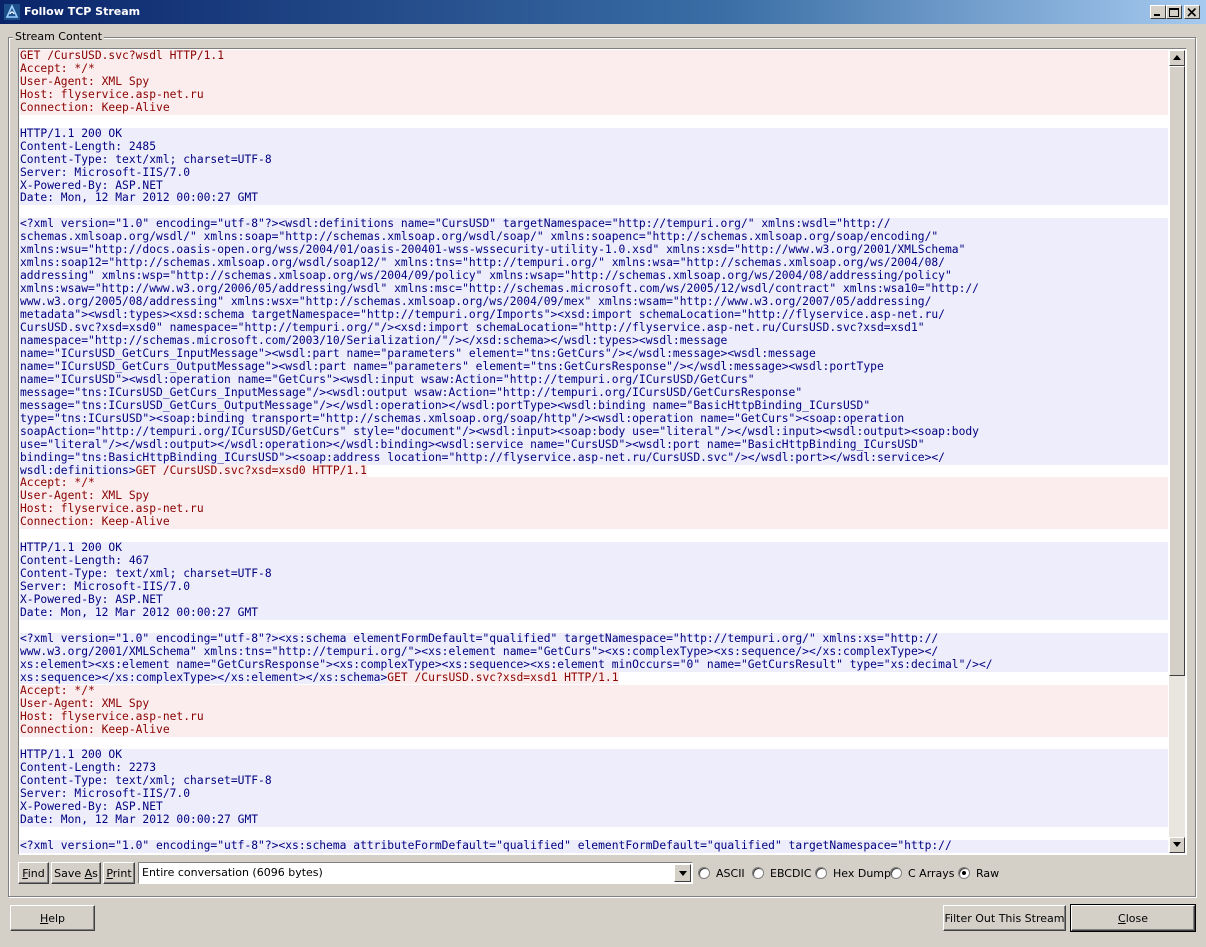 Image resolution: width=1206 pixels, height=947 pixels. Describe the element at coordinates (603, 12) in the screenshot. I see `title-bar: Follow TCP Stream` at that location.